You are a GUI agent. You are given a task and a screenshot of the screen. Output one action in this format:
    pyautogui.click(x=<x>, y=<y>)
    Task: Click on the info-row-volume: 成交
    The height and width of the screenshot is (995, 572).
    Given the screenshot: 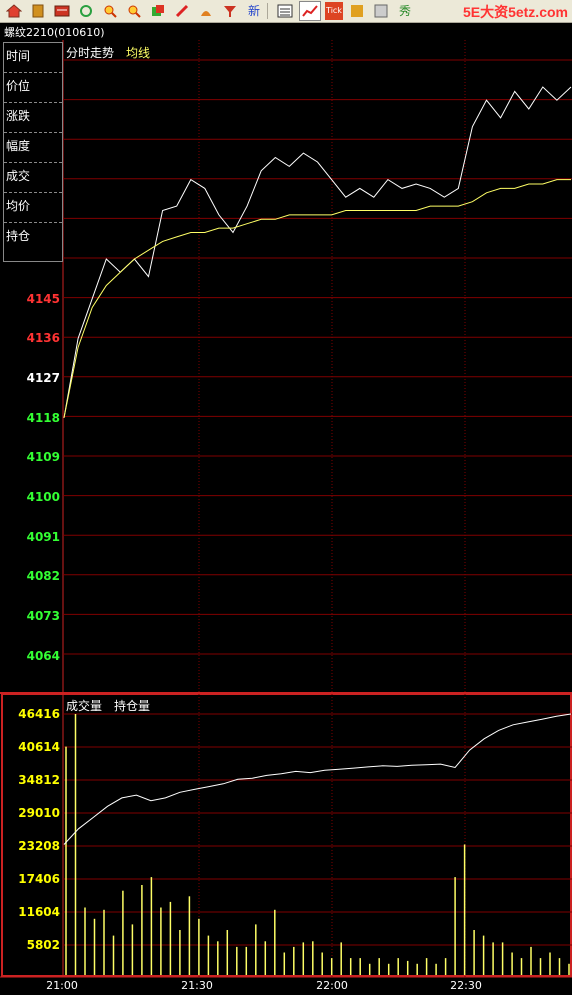 What is the action you would take?
    pyautogui.click(x=33, y=178)
    